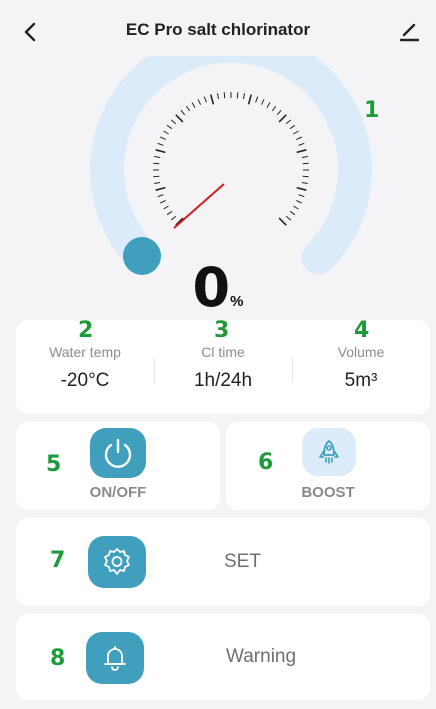 This screenshot has height=709, width=436. What do you see at coordinates (361, 352) in the screenshot?
I see `stat-label-volume: Volume` at bounding box center [361, 352].